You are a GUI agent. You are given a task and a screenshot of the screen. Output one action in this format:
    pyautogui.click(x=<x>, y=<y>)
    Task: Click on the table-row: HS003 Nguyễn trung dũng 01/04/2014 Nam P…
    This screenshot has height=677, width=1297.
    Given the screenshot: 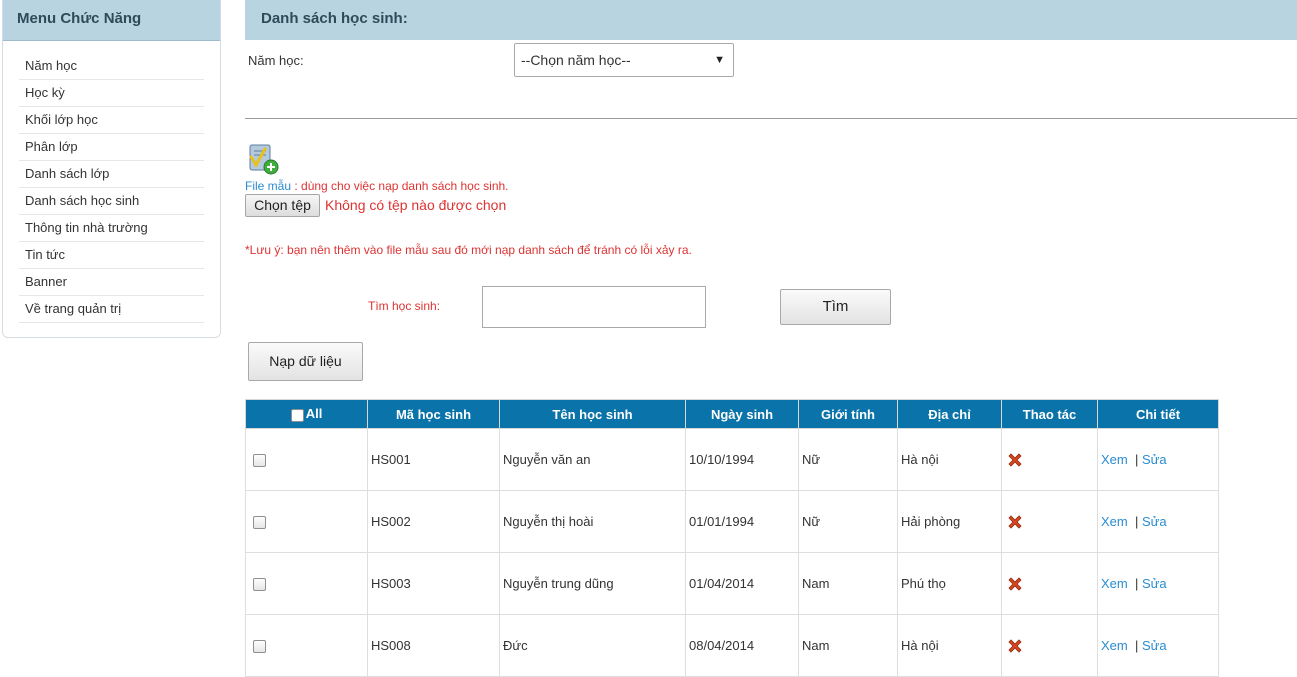 What is the action you would take?
    pyautogui.click(x=732, y=583)
    